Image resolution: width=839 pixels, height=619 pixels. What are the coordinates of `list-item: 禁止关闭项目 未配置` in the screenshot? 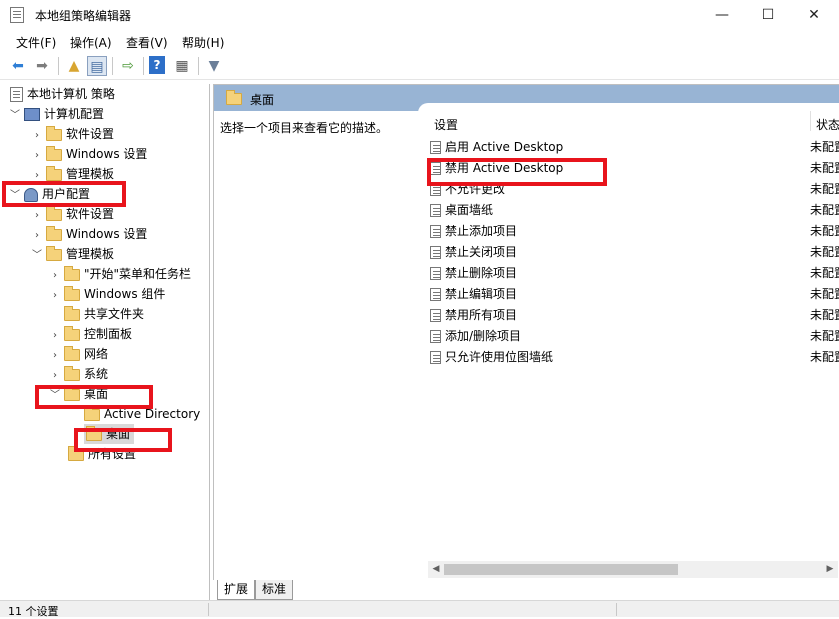 It's located at (634, 252).